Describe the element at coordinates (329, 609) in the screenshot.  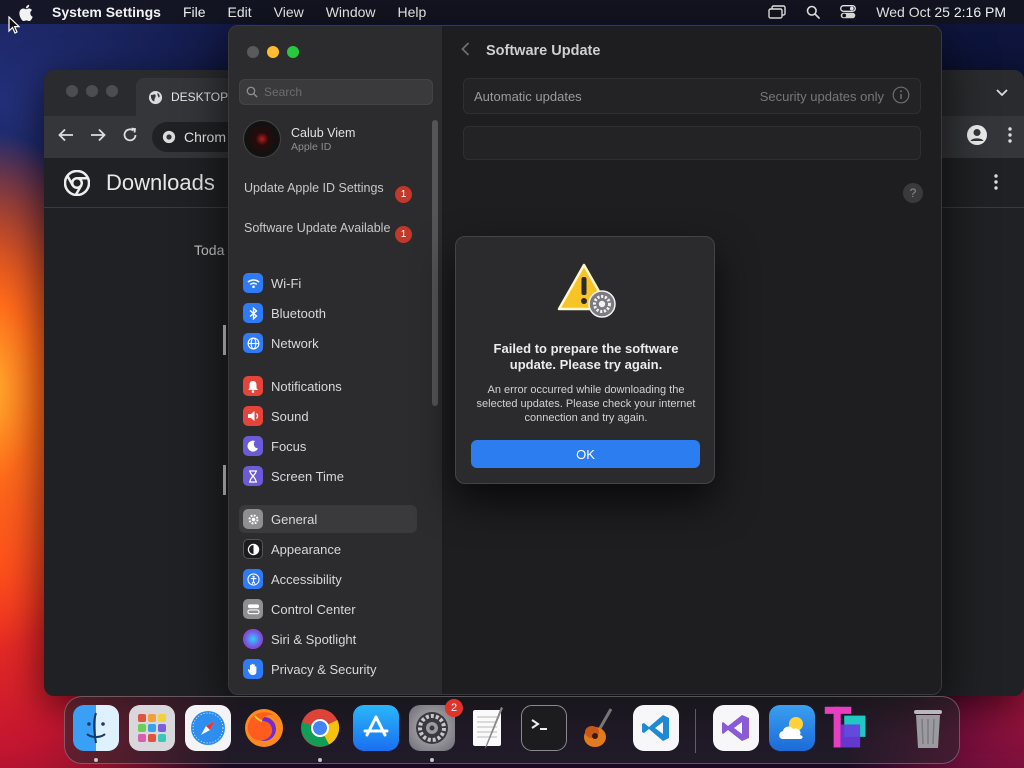
I see `sidebar-item-control-center: Control Center` at that location.